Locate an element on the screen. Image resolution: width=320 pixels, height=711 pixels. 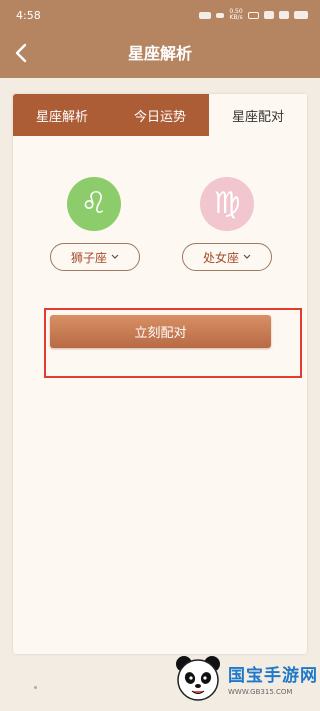
page-title: 星座解析 is located at coordinates (159, 53).